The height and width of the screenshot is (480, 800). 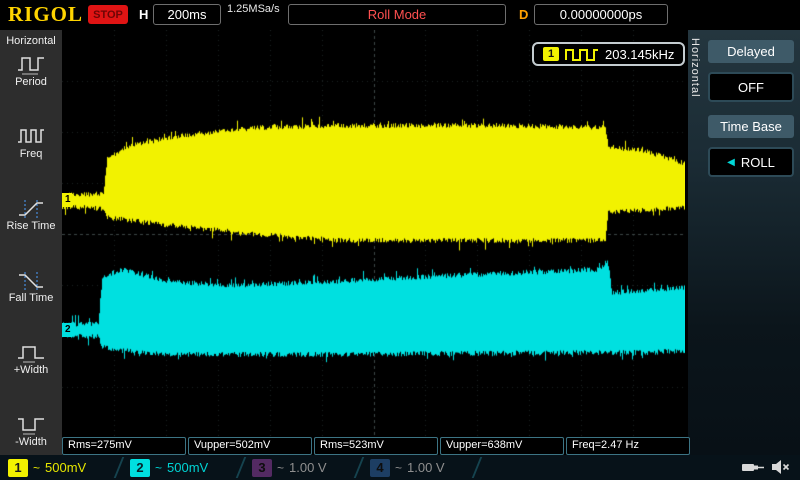 I want to click on frequency-readout: 203.145kHz, so click(x=640, y=54).